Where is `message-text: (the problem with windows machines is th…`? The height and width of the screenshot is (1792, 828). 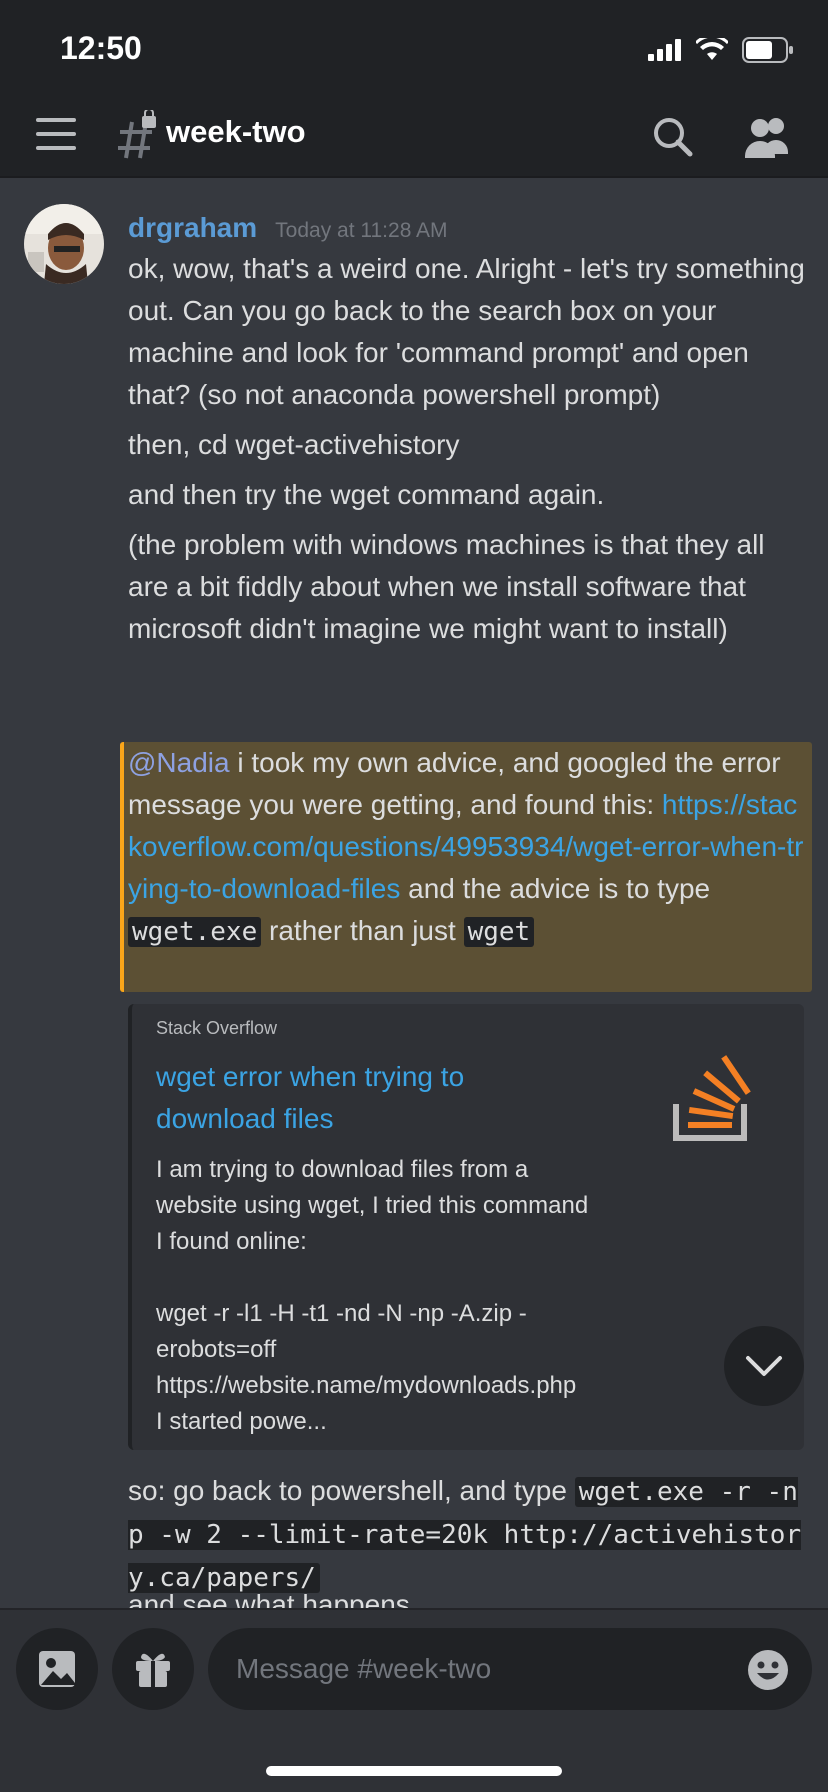 message-text: (the problem with windows machines is th… is located at coordinates (446, 586).